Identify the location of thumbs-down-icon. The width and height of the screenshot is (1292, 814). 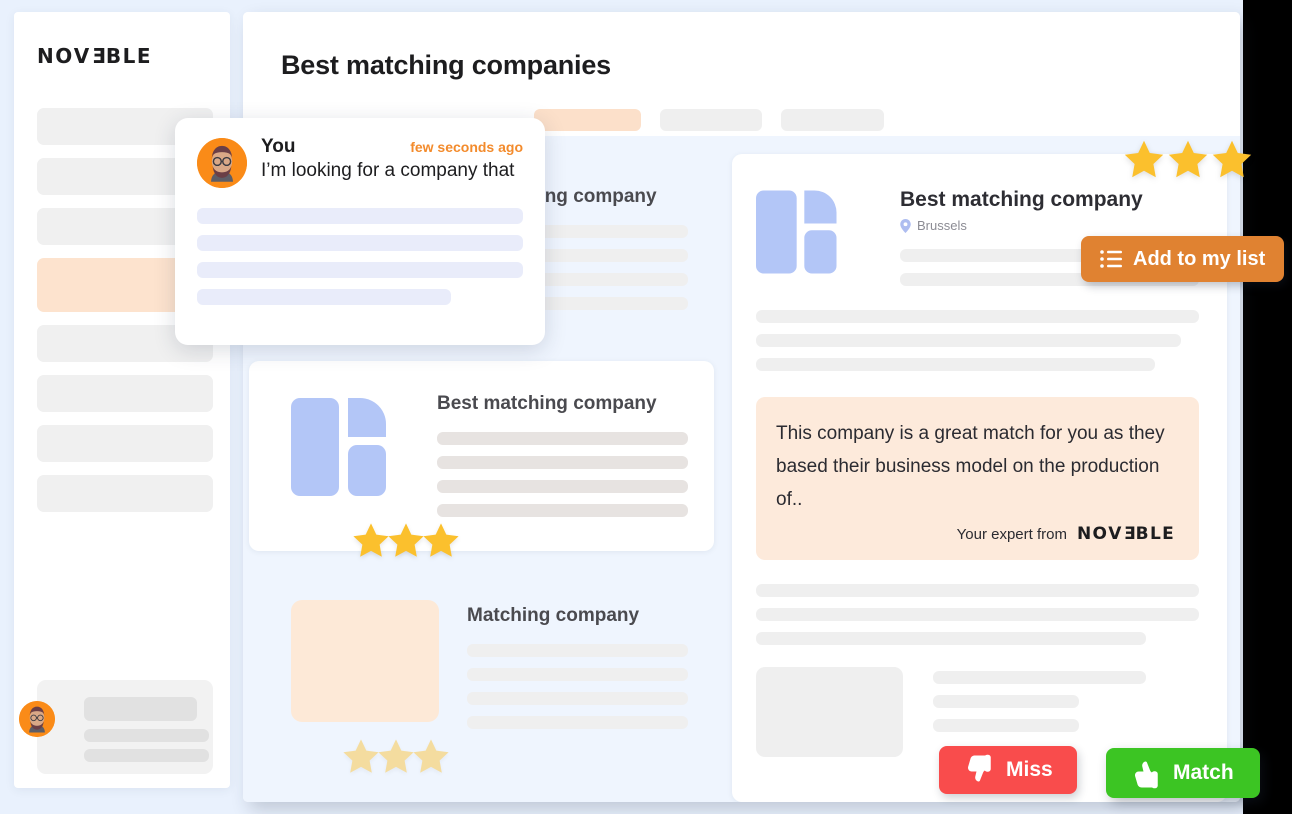
(978, 770).